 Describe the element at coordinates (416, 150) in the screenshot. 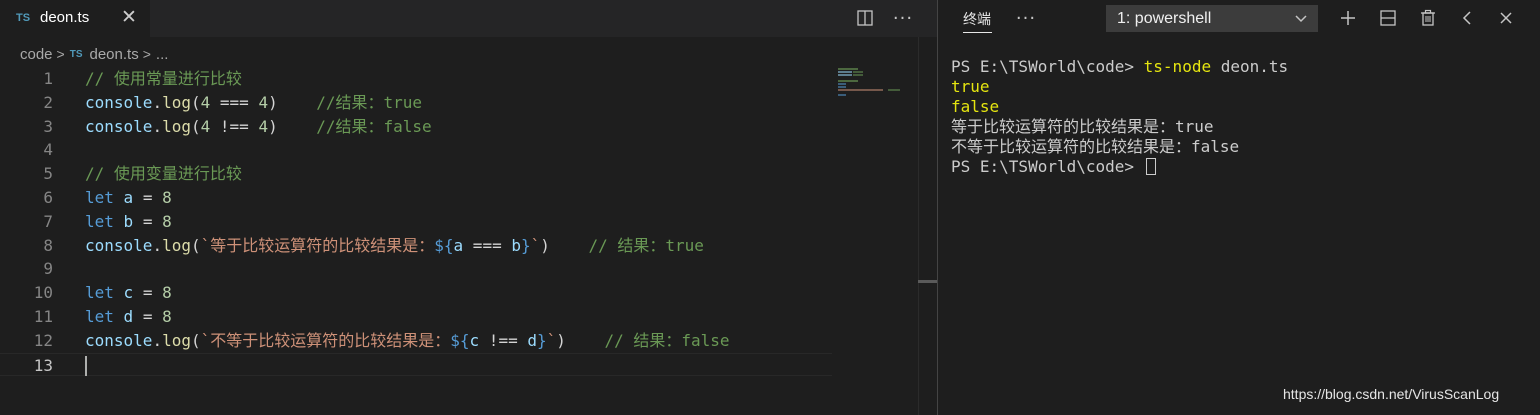

I see `code-line: 4` at that location.